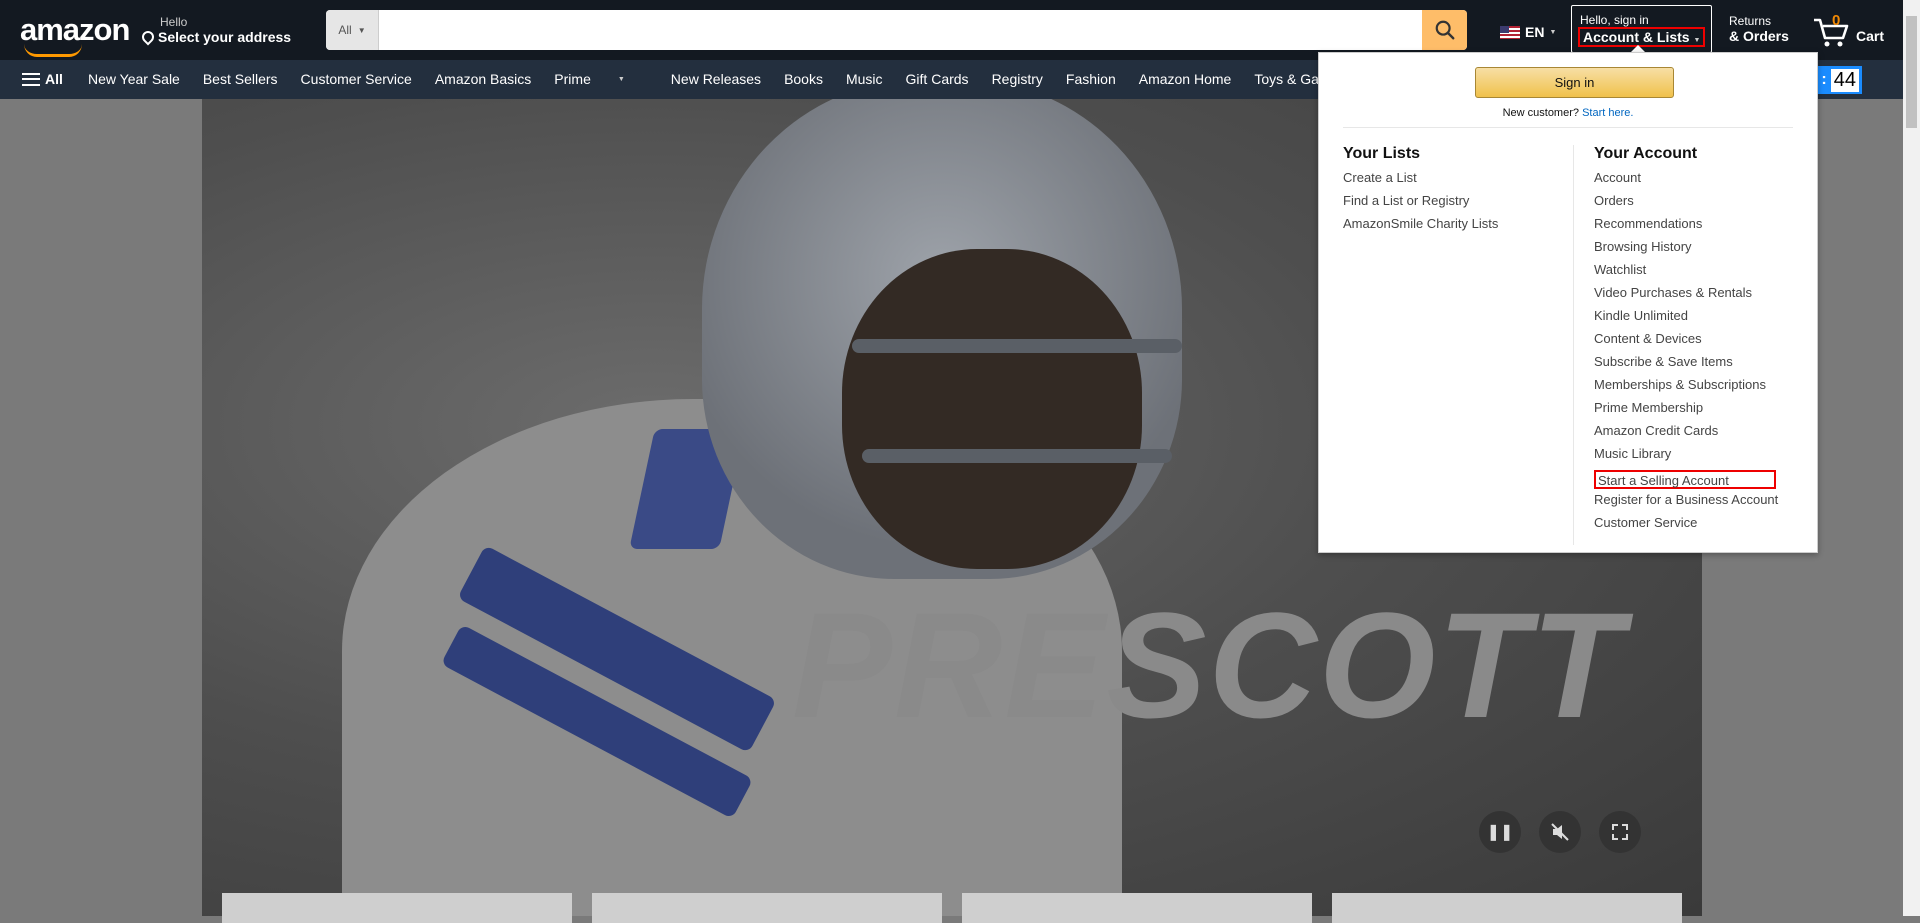  I want to click on cart-label: Cart, so click(1870, 36).